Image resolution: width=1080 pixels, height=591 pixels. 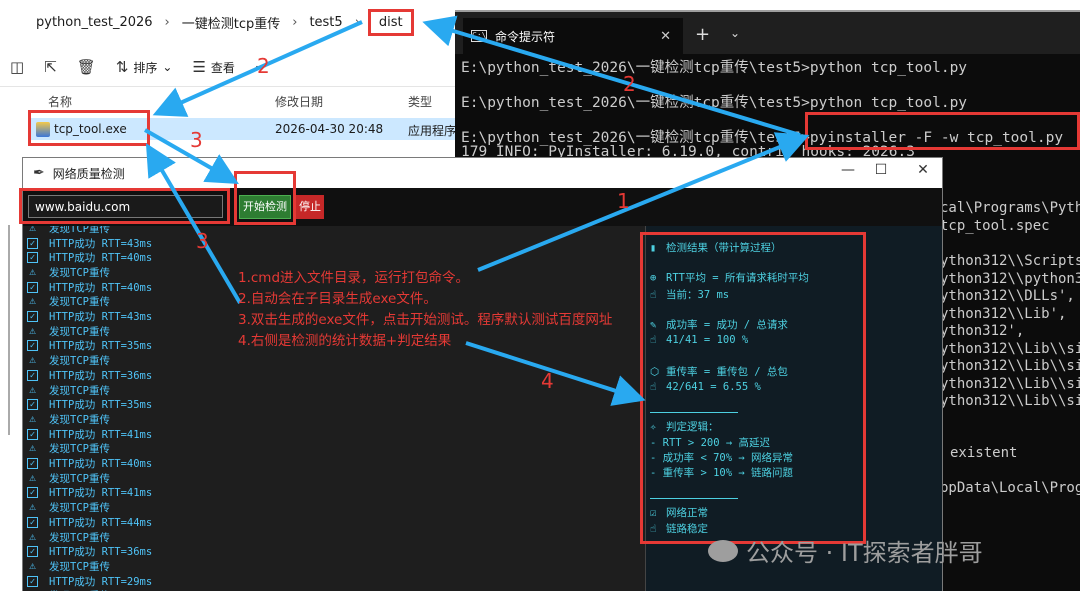 What do you see at coordinates (89, 128) in the screenshot?
I see `highlight-box-file` at bounding box center [89, 128].